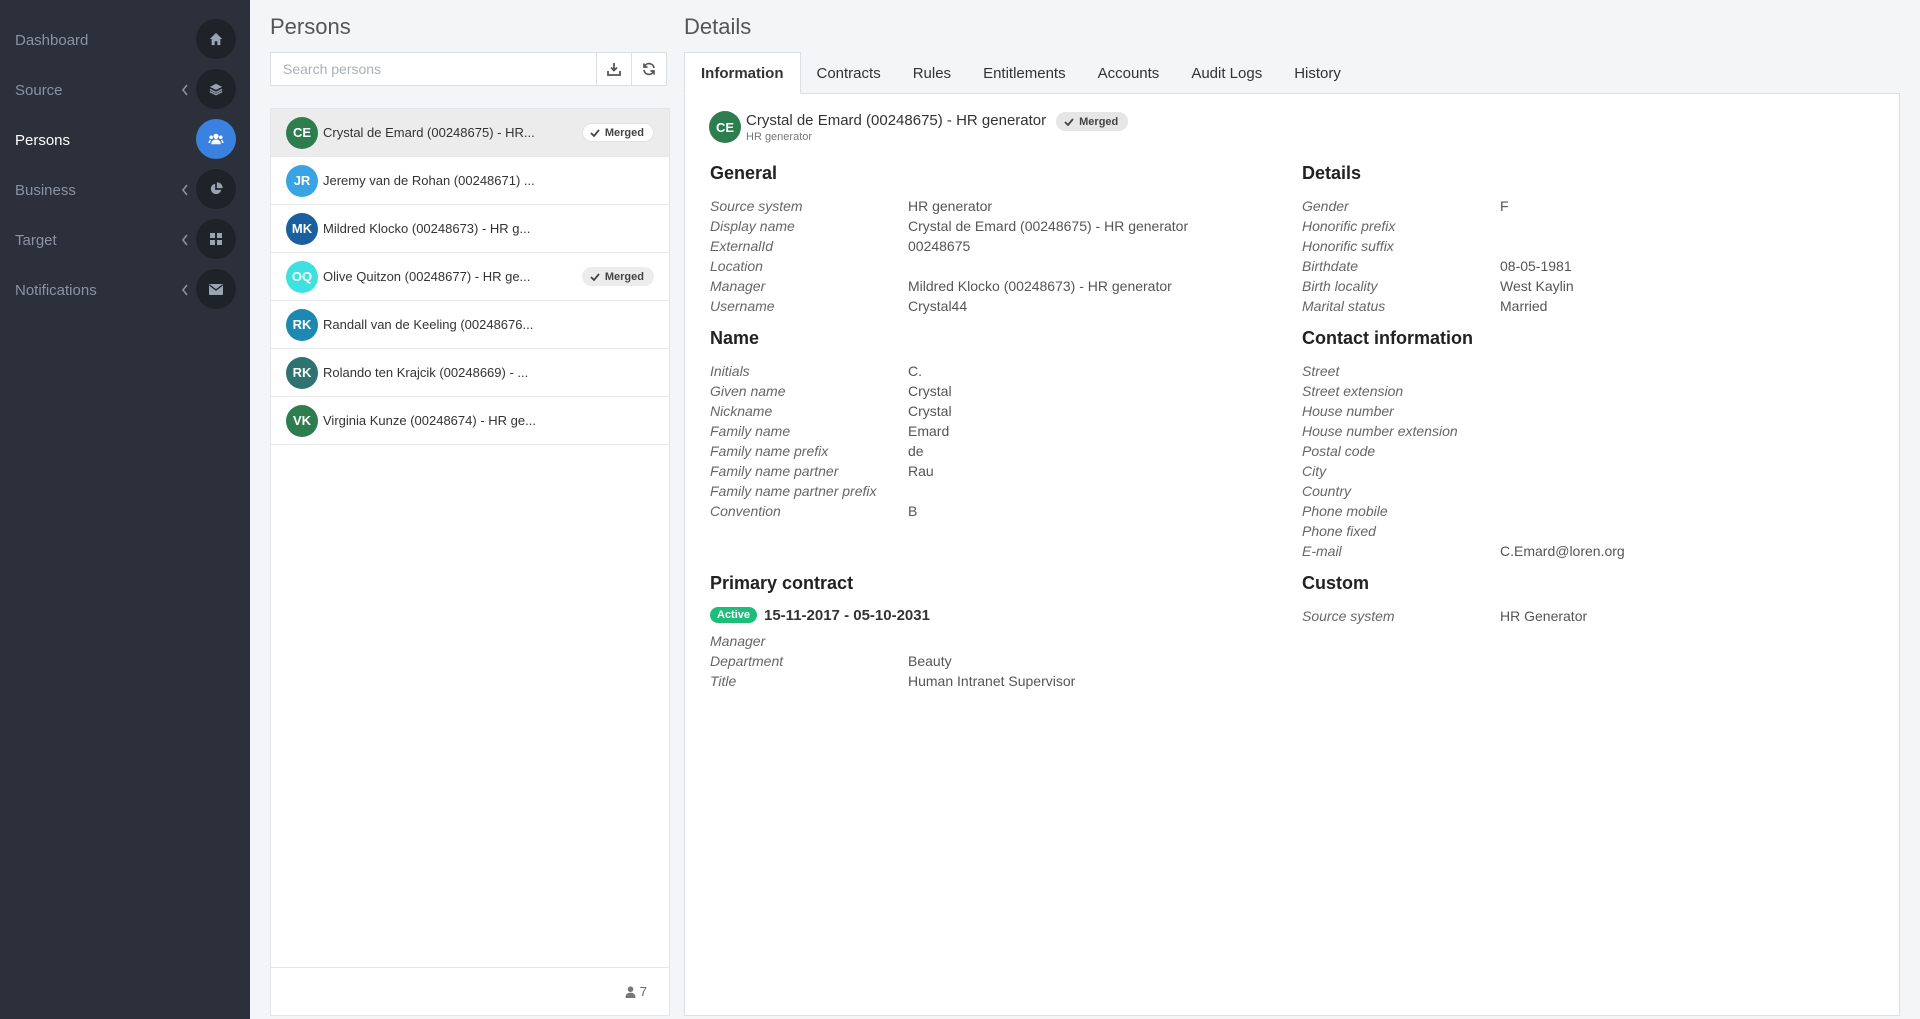  I want to click on field-contract-manager: Manager, so click(990, 641).